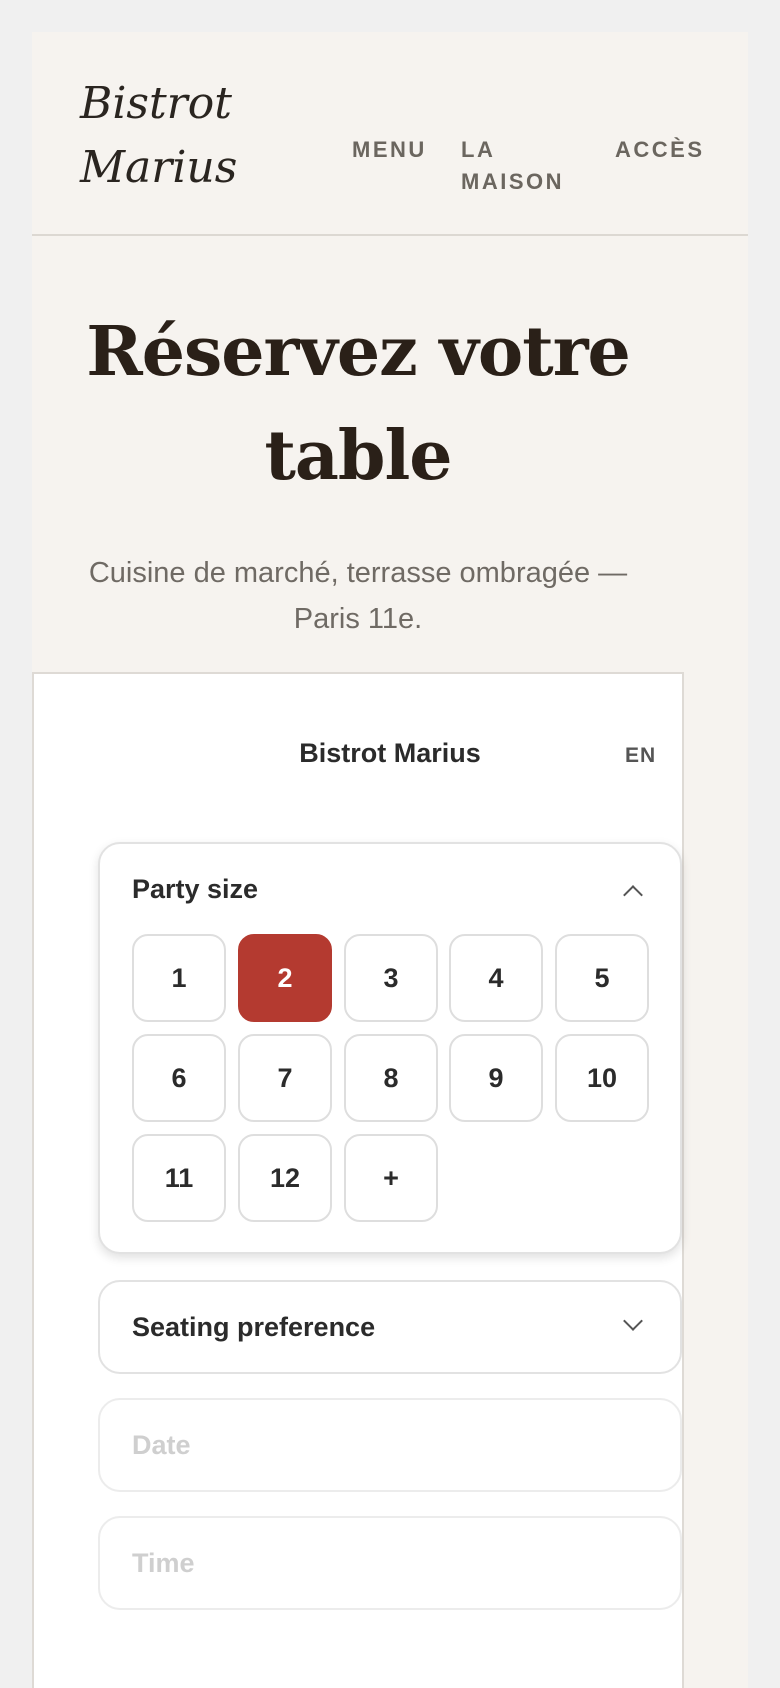 This screenshot has height=1688, width=780. What do you see at coordinates (285, 1178) in the screenshot?
I see `party-size-option: 12` at bounding box center [285, 1178].